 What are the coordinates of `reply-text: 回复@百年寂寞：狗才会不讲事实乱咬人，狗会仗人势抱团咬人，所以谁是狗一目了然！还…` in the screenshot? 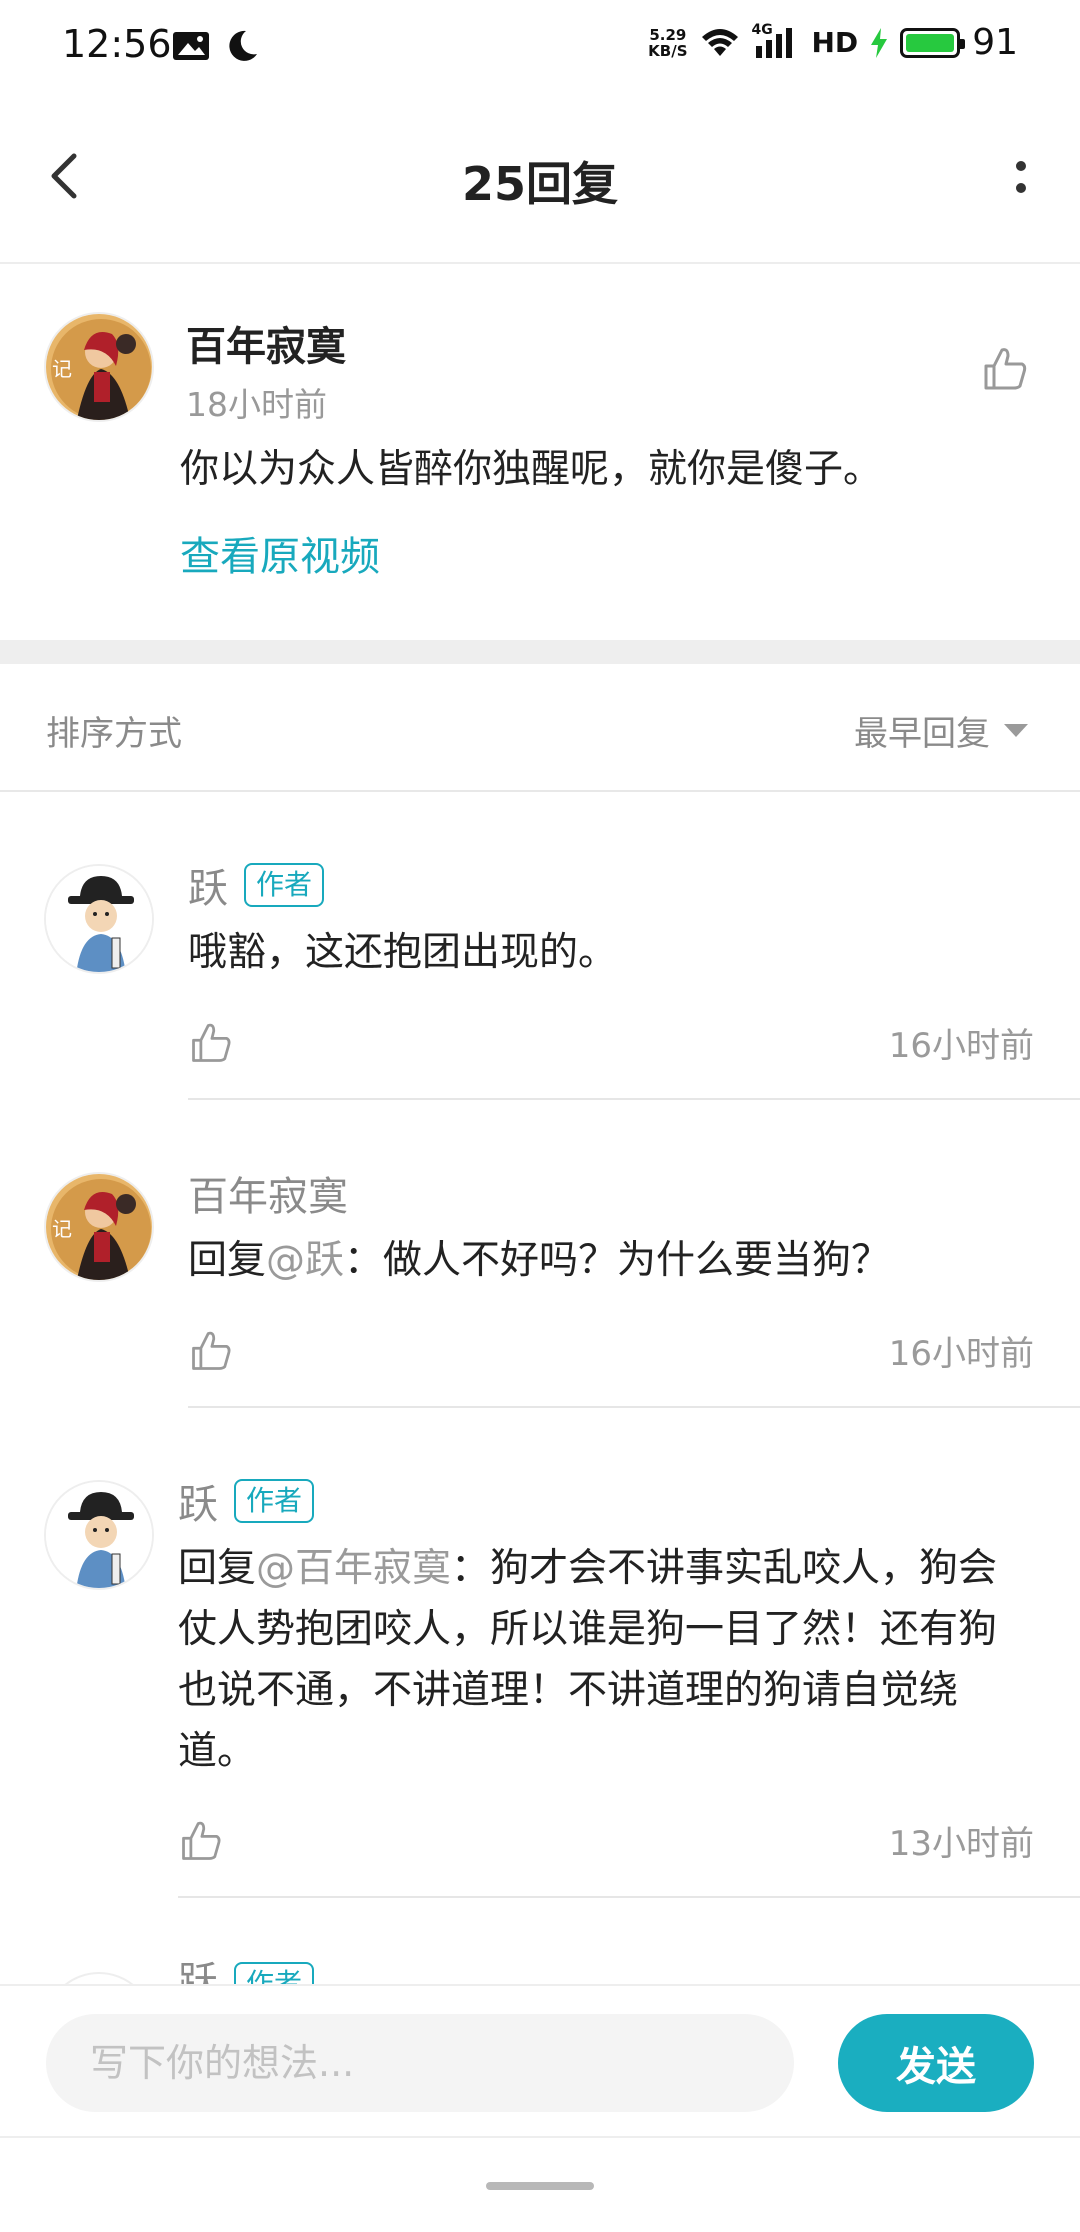 It's located at (606, 1660).